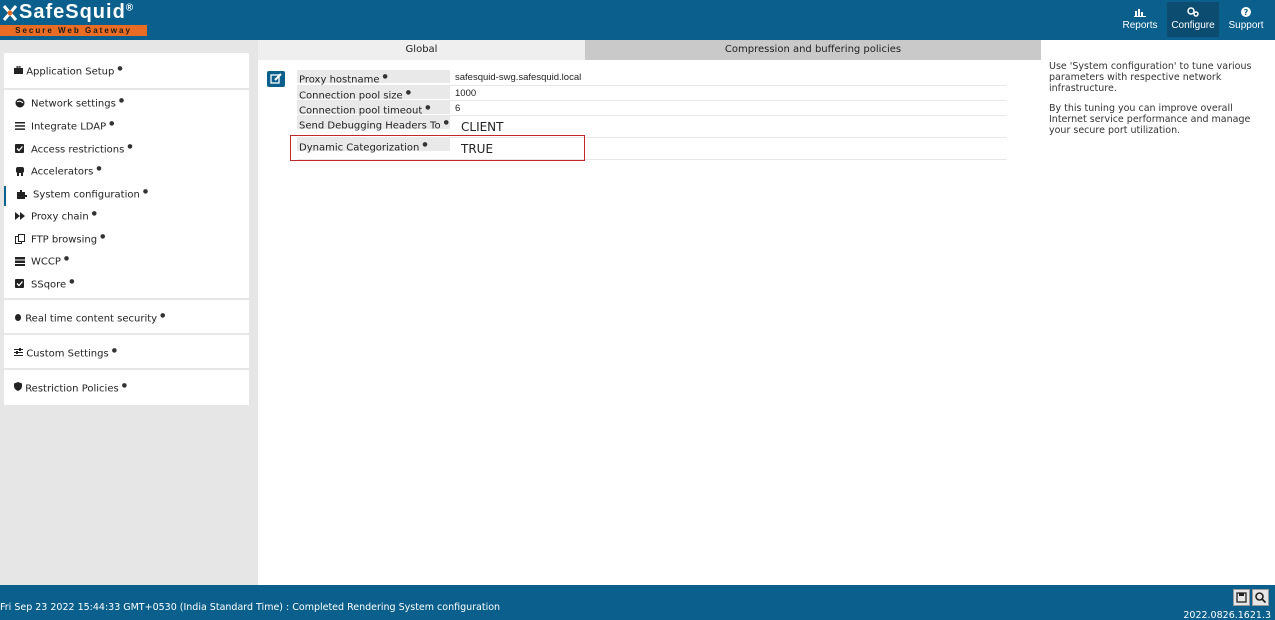 This screenshot has height=620, width=1275. Describe the element at coordinates (20, 261) in the screenshot. I see `server-icon` at that location.